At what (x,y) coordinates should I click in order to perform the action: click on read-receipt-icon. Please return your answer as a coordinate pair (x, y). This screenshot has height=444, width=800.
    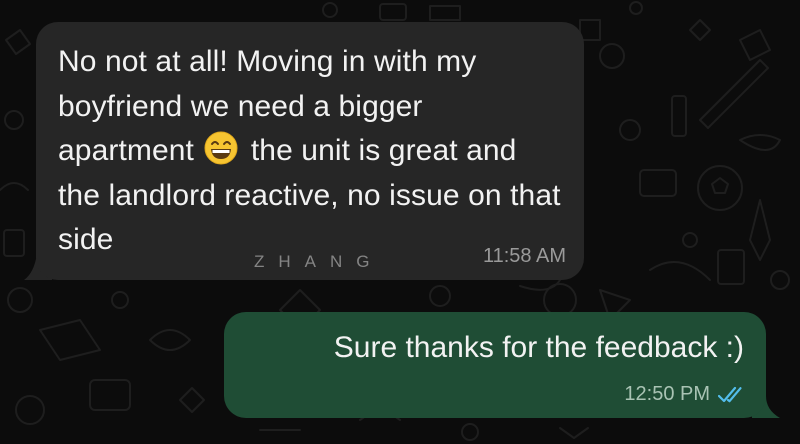
    Looking at the image, I should click on (730, 394).